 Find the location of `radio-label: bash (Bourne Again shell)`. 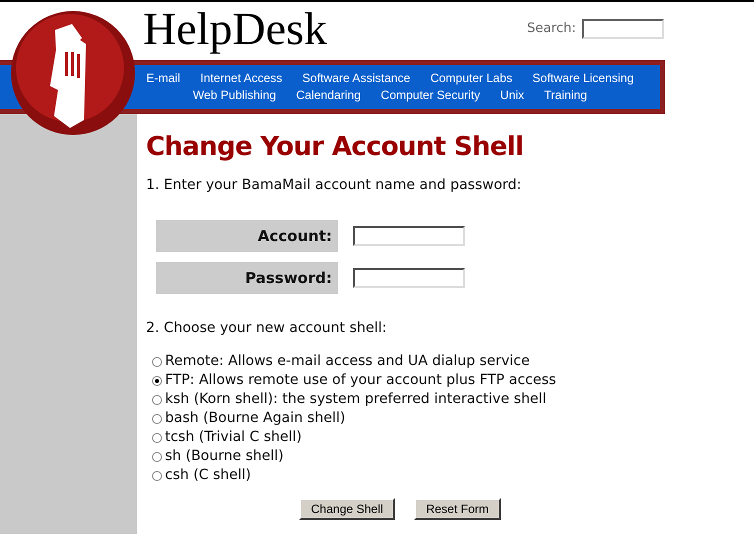

radio-label: bash (Bourne Again shell) is located at coordinates (255, 418).